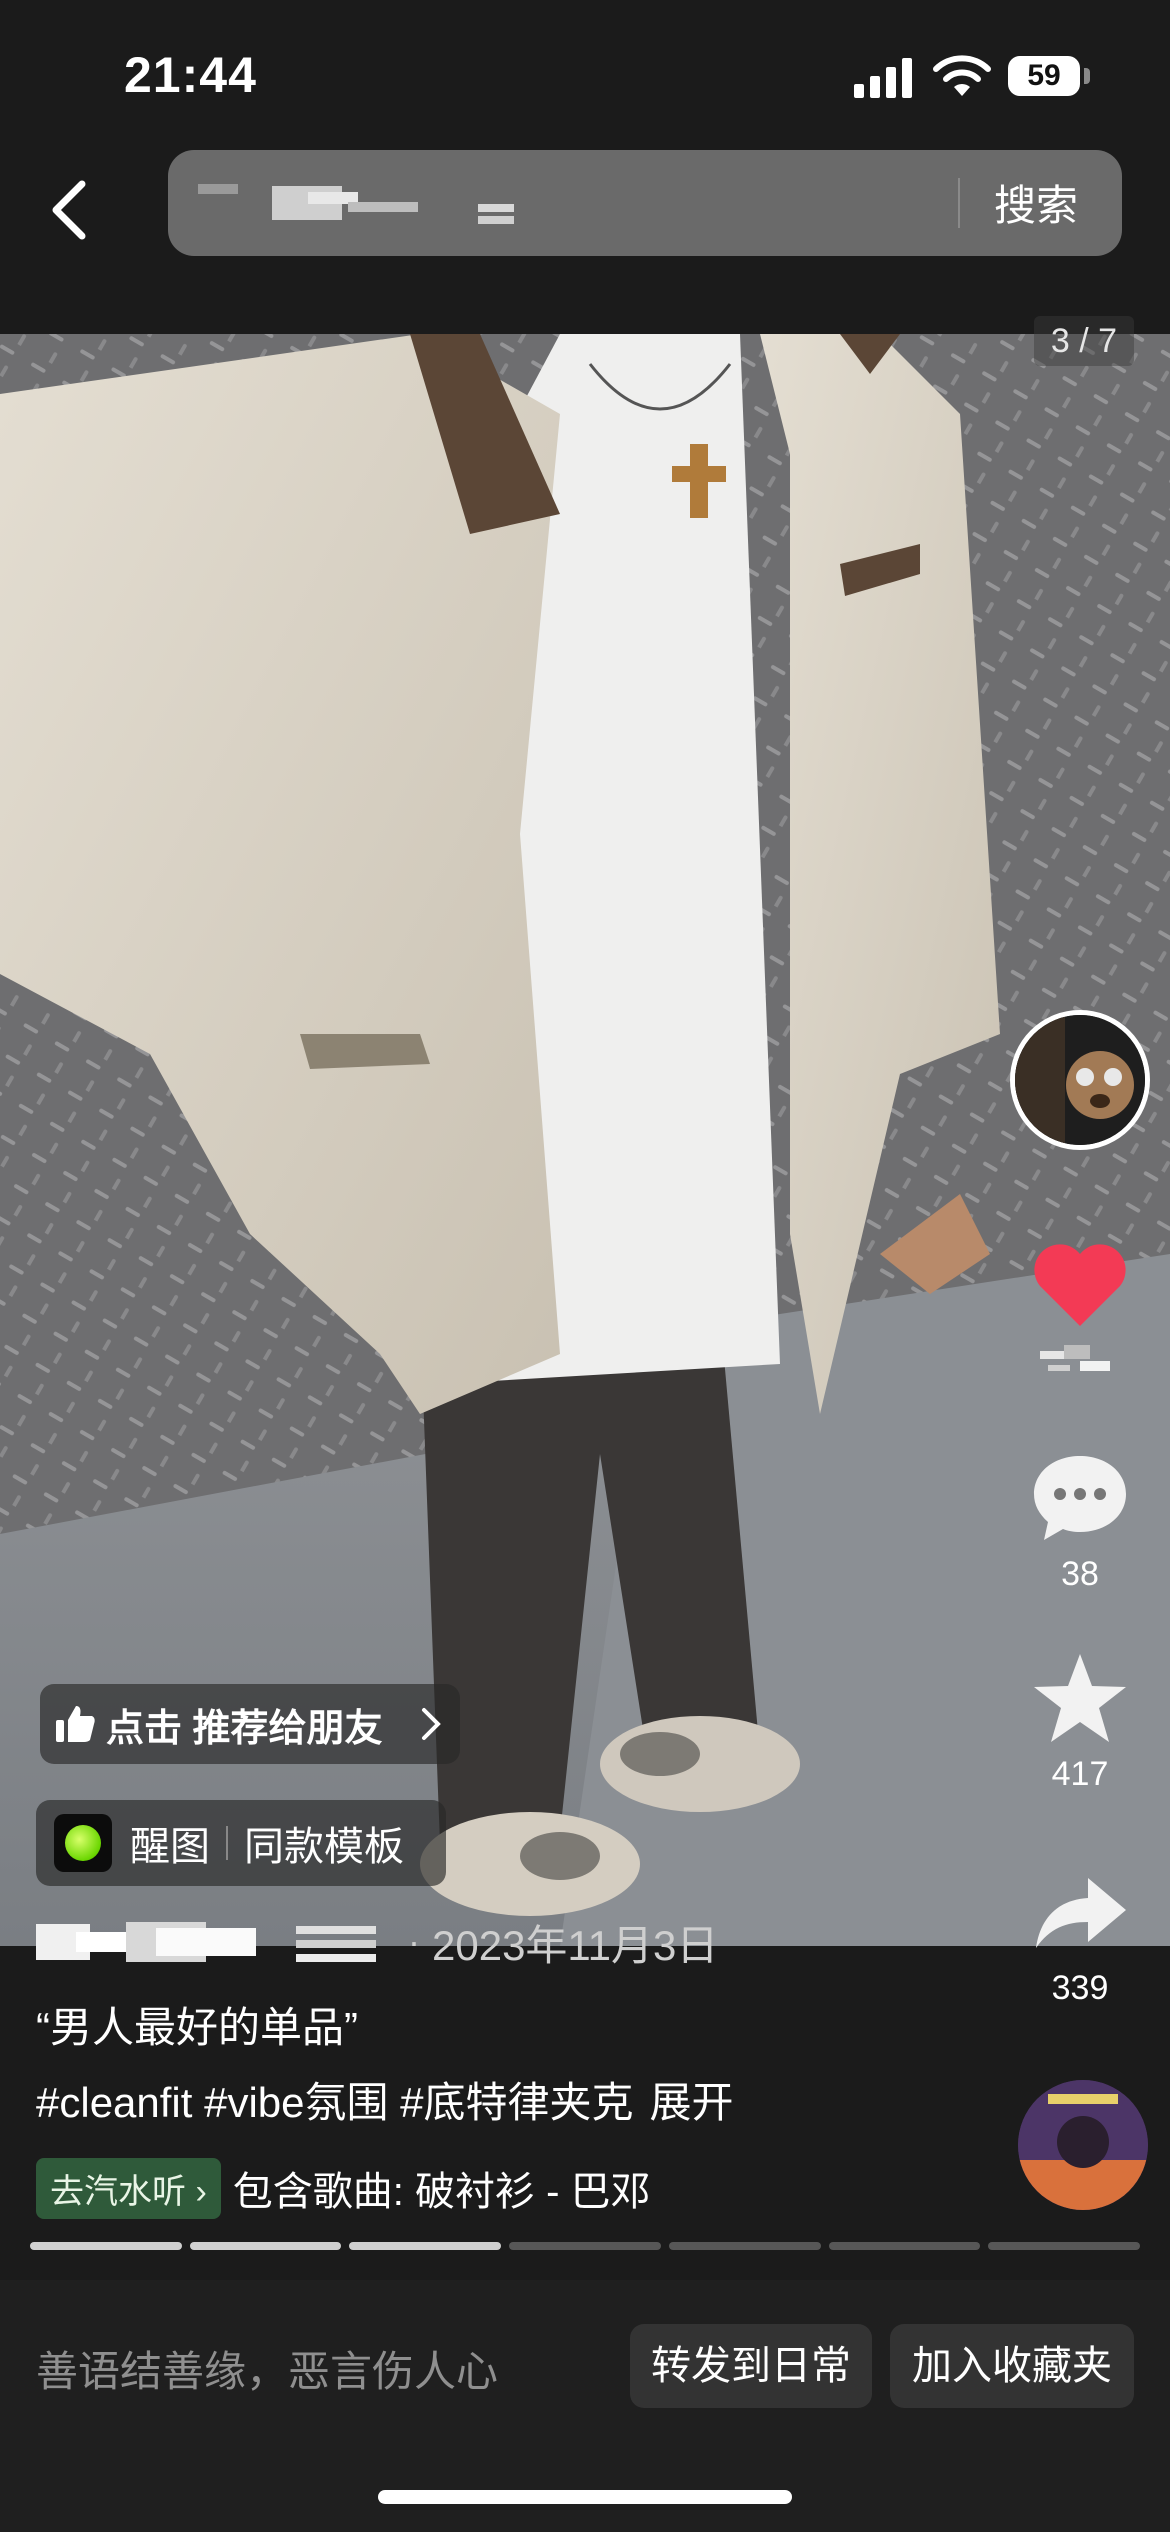 The width and height of the screenshot is (1170, 2532). Describe the element at coordinates (959, 203) in the screenshot. I see `search-divider` at that location.